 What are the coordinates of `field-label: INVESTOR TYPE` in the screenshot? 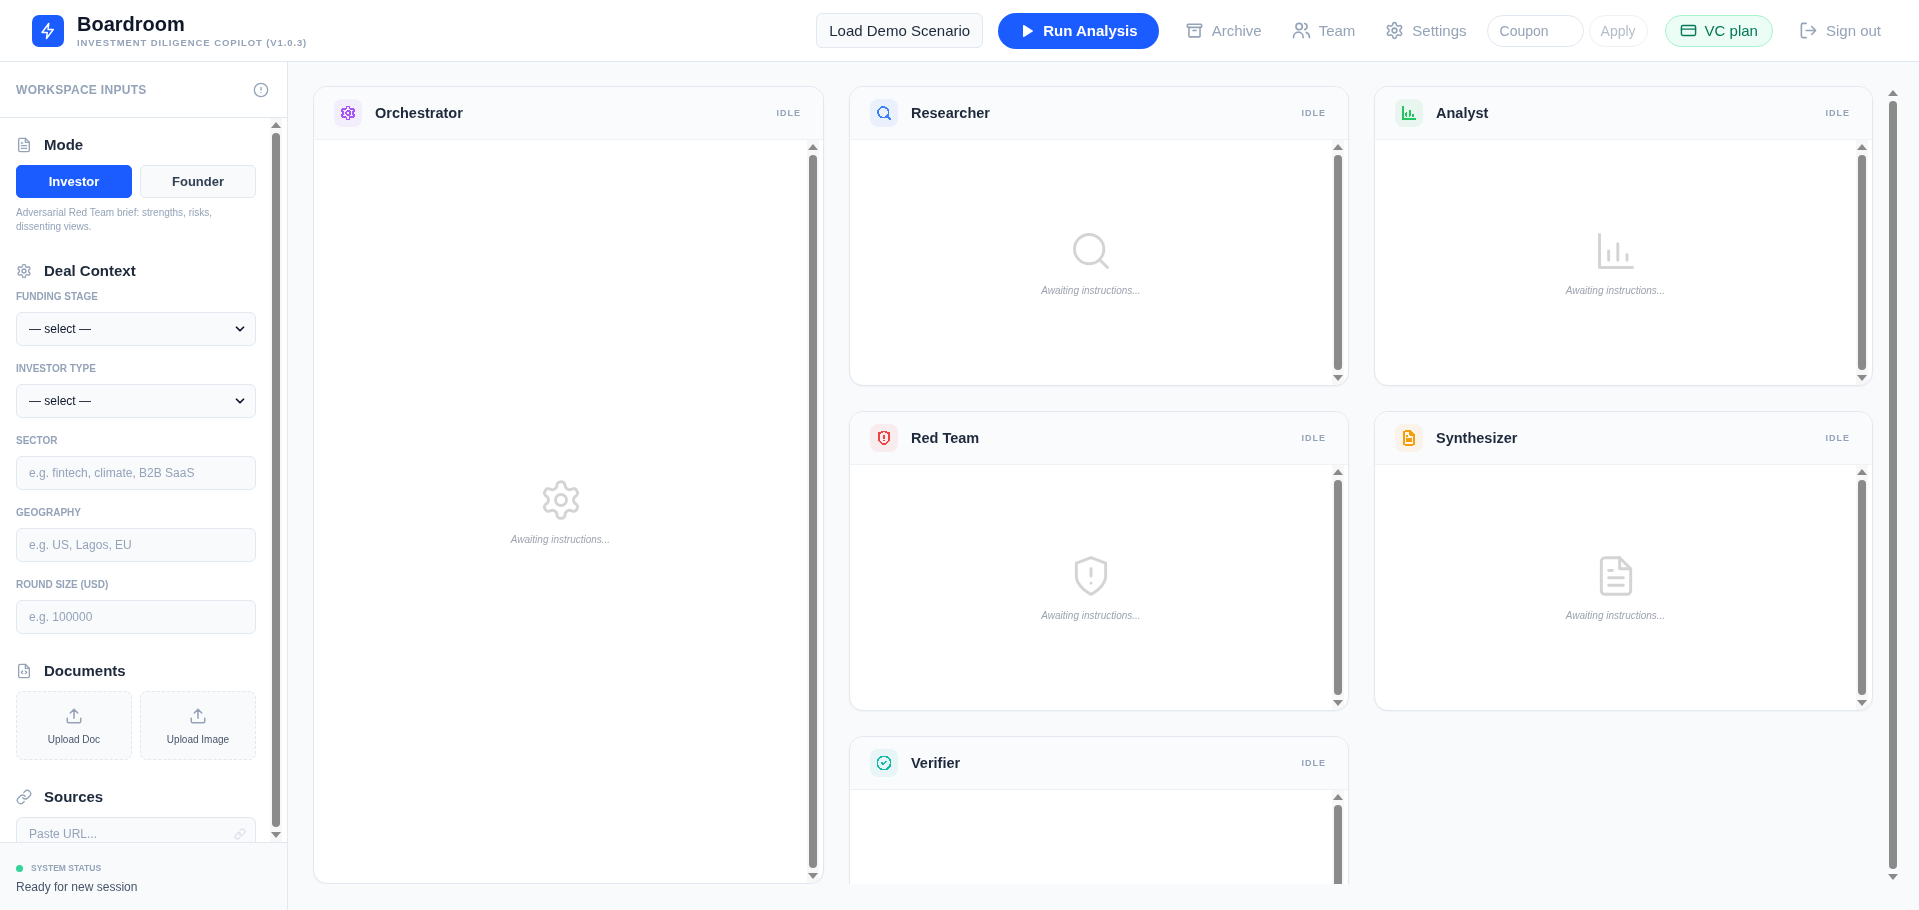 It's located at (56, 368).